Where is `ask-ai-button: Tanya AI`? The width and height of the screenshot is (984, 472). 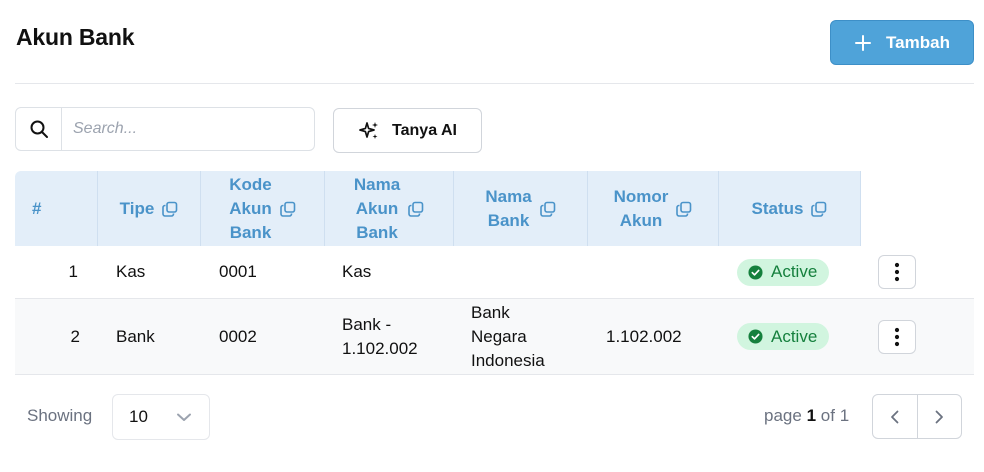 ask-ai-button: Tanya AI is located at coordinates (407, 130).